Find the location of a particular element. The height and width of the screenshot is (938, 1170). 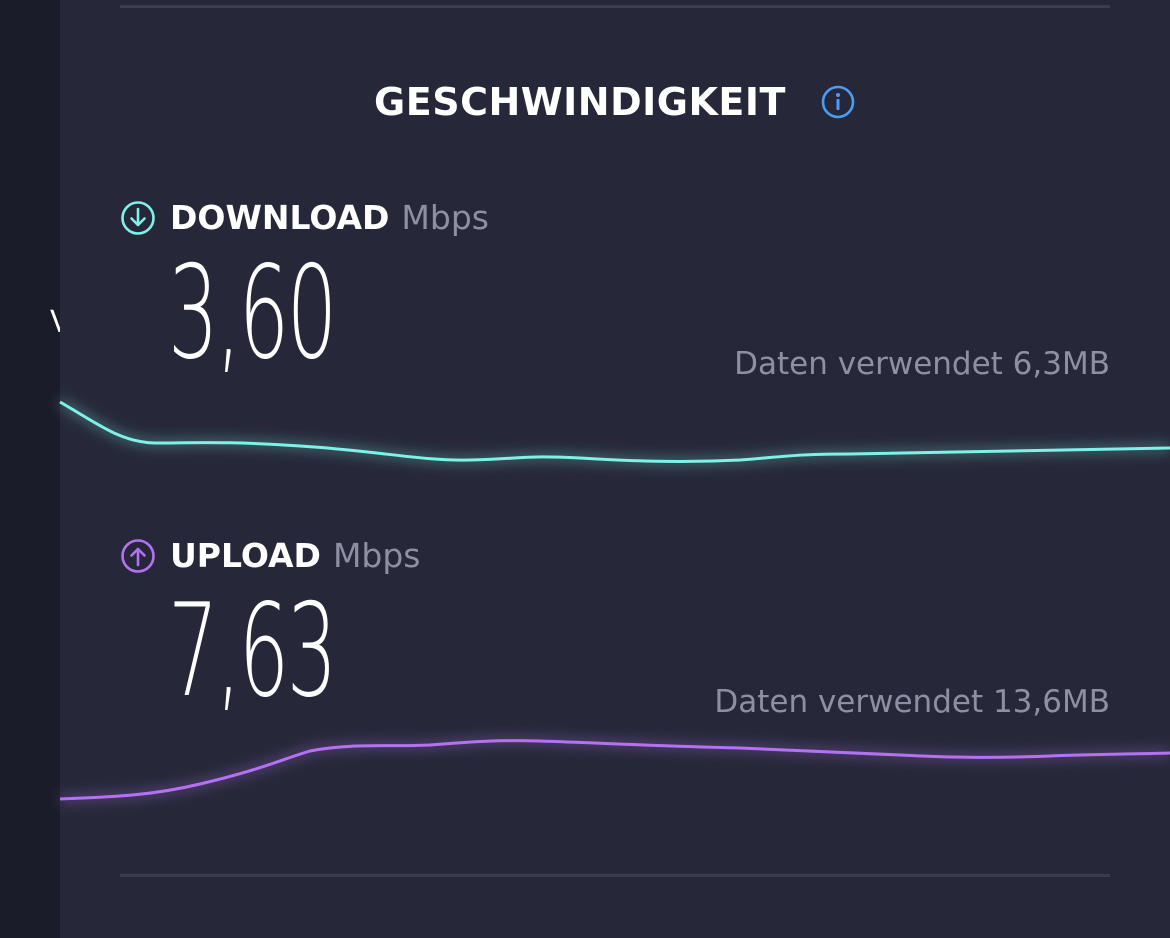

upload-curve-glow is located at coordinates (614, 769).